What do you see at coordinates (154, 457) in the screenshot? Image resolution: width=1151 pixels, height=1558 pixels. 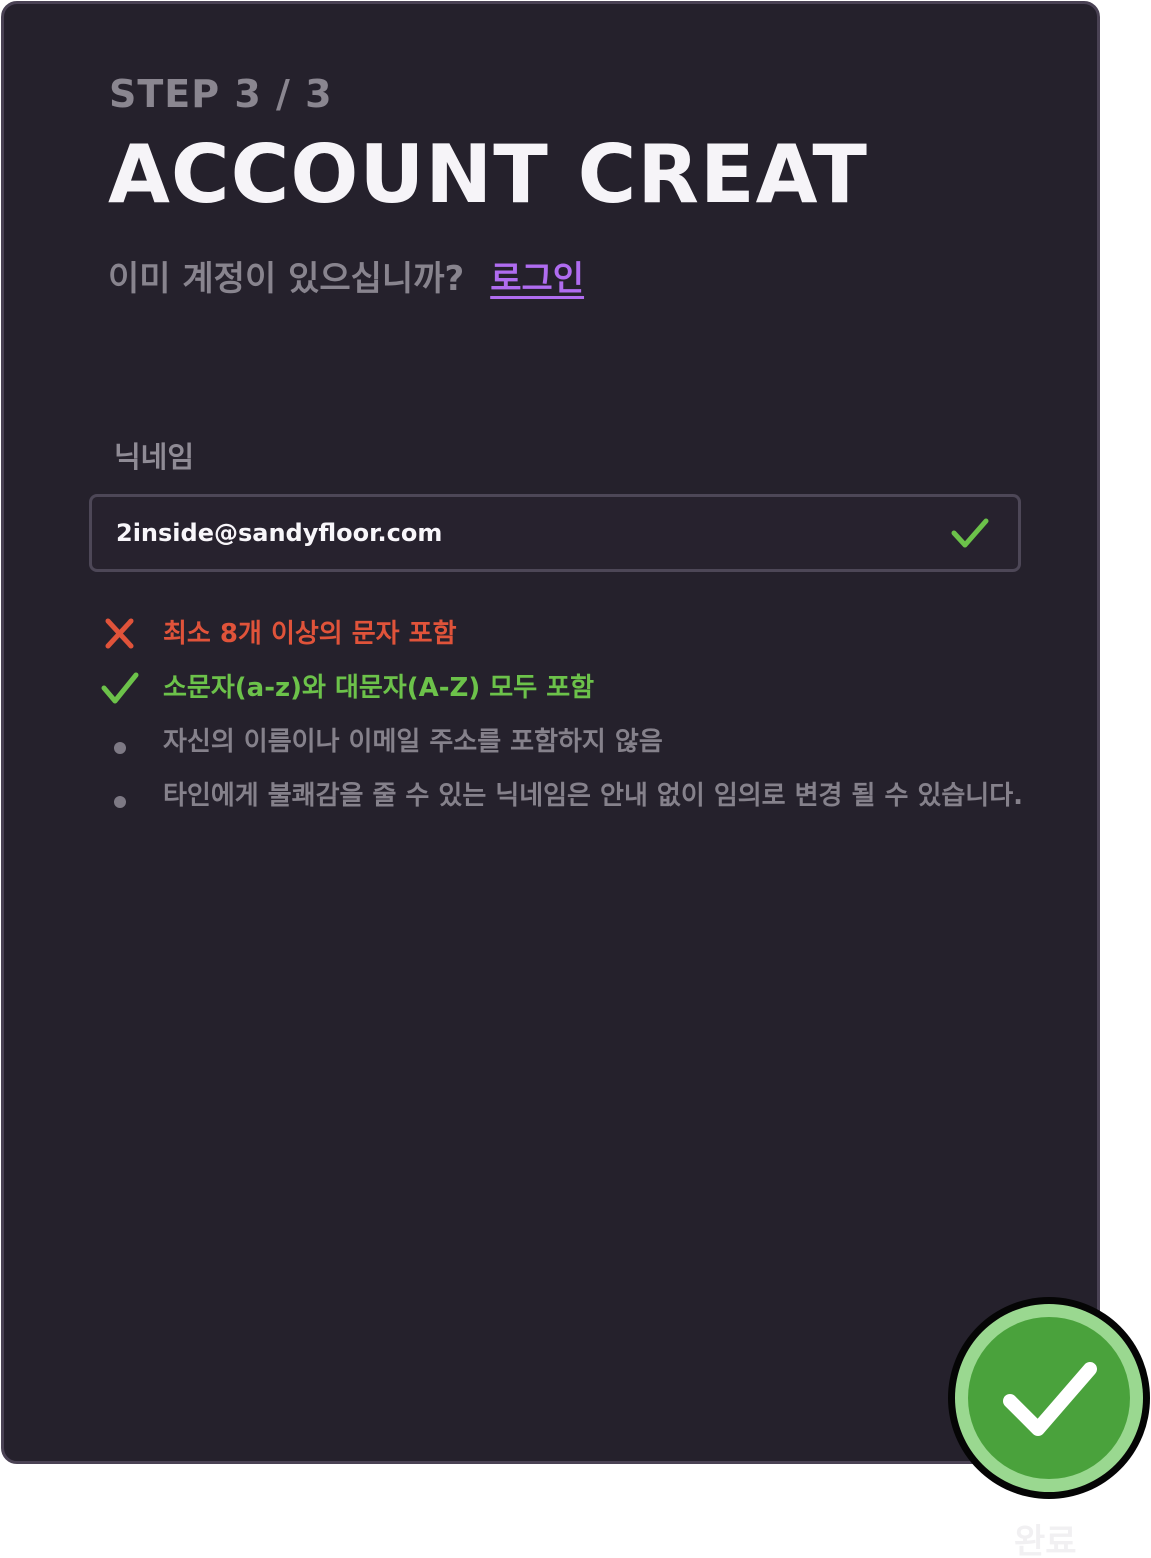 I see `nickname-label: 닉네임` at bounding box center [154, 457].